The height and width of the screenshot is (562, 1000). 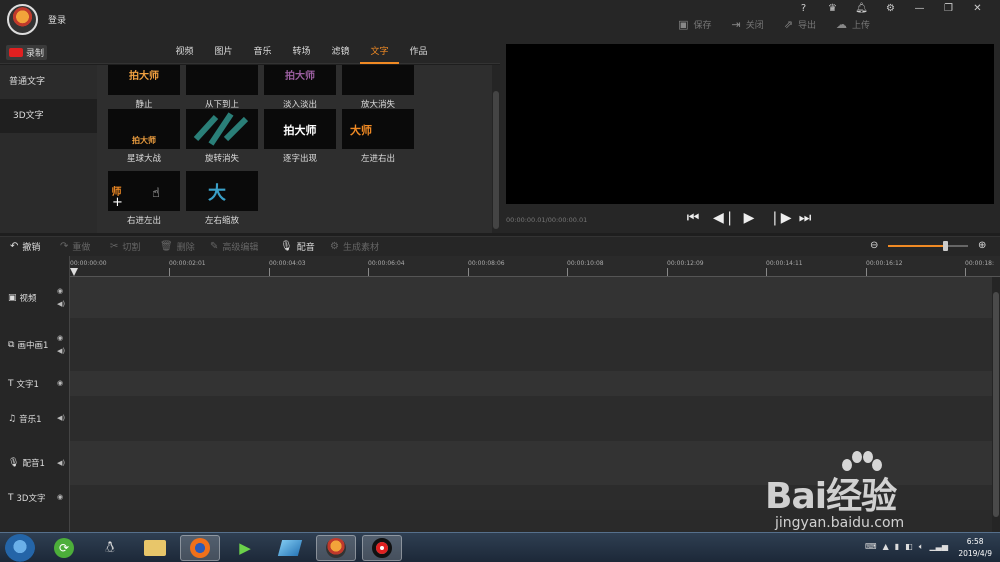 What do you see at coordinates (222, 80) in the screenshot?
I see `effect-thumbnail` at bounding box center [222, 80].